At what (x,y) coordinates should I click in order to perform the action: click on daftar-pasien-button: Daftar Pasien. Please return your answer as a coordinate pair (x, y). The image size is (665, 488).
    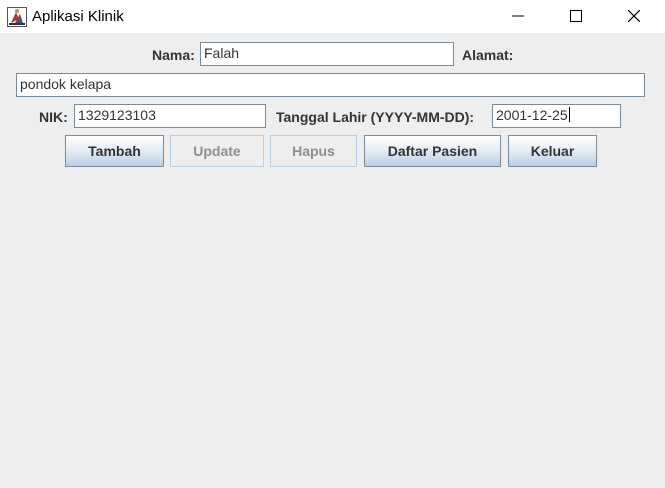
    Looking at the image, I should click on (432, 151).